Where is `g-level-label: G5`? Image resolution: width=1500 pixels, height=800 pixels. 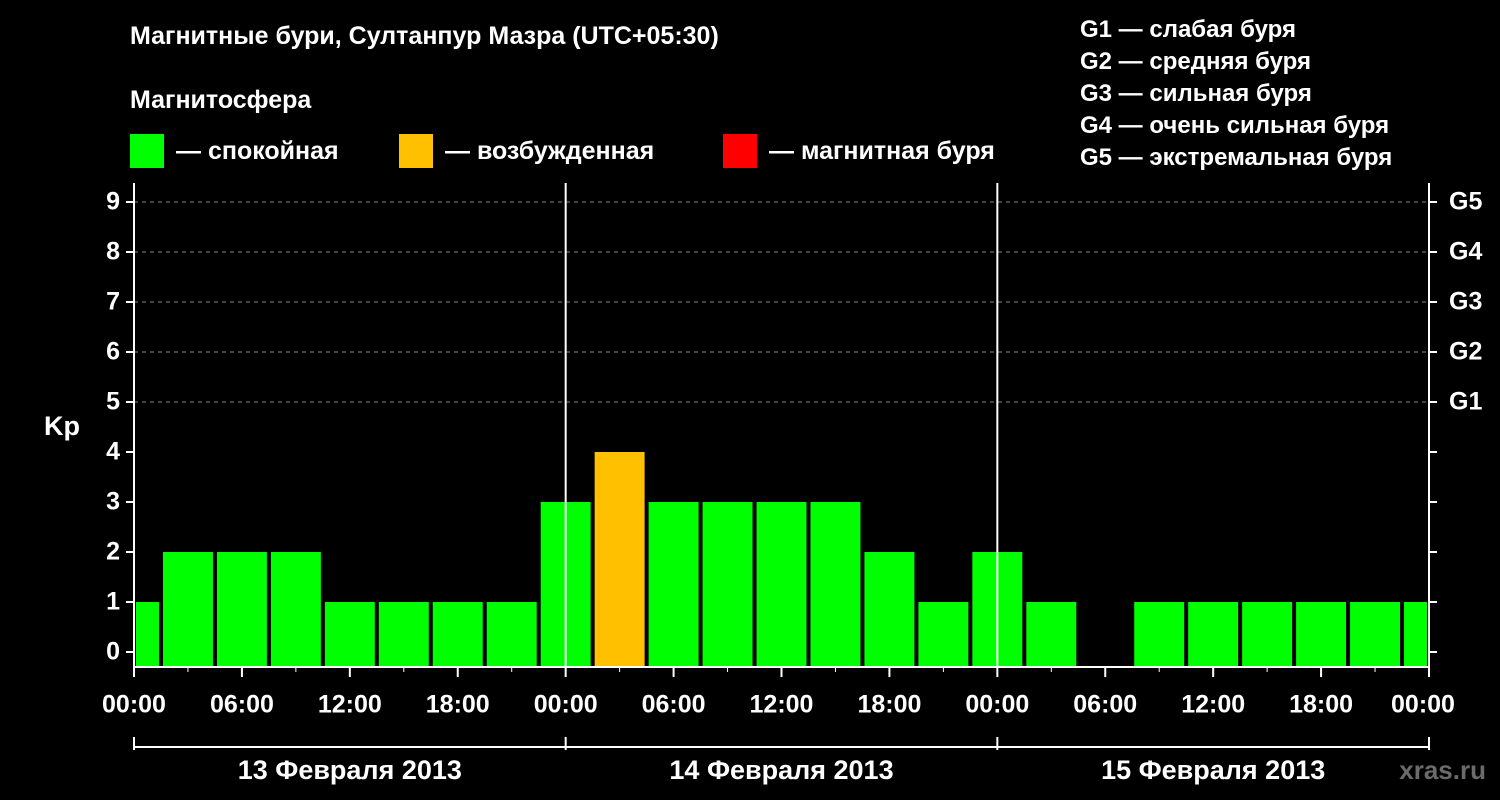
g-level-label: G5 is located at coordinates (1465, 202).